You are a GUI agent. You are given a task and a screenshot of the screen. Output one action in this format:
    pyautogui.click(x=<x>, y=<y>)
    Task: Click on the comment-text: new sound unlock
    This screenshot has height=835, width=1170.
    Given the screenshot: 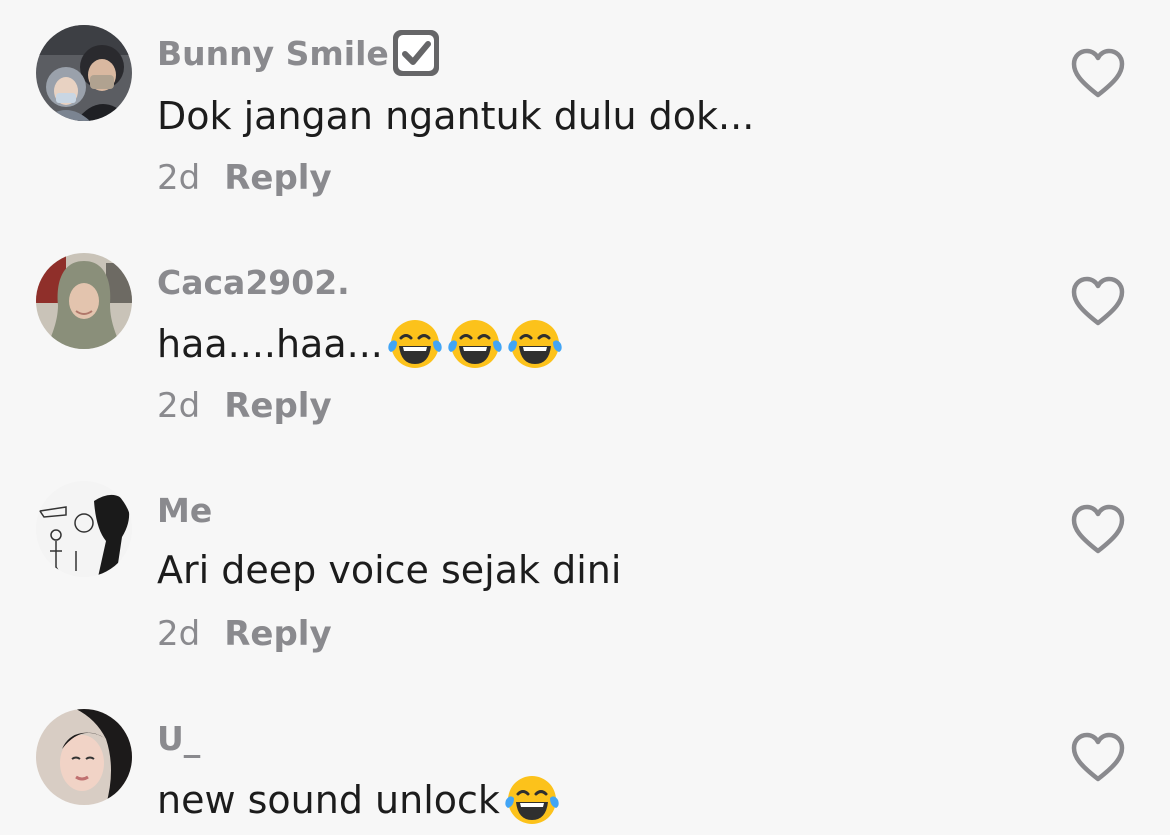 What is the action you would take?
    pyautogui.click(x=358, y=800)
    